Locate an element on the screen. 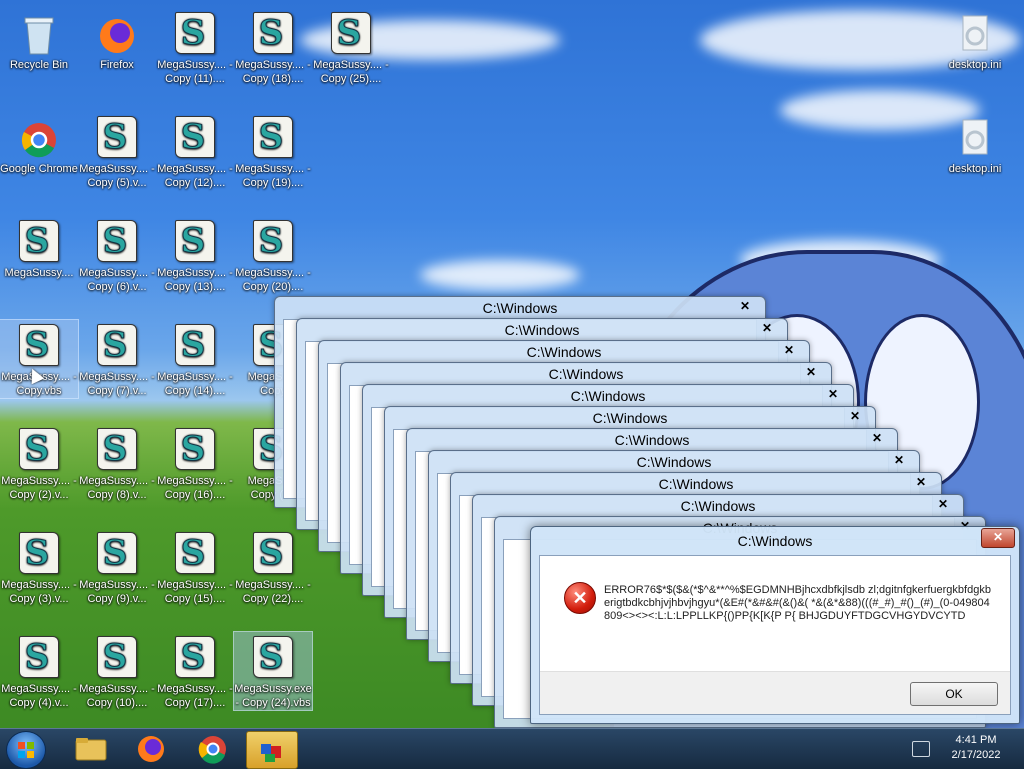  desktop-icon-vbs: S MegaSussy.exe - Copy (24).vbs is located at coordinates (273, 671).